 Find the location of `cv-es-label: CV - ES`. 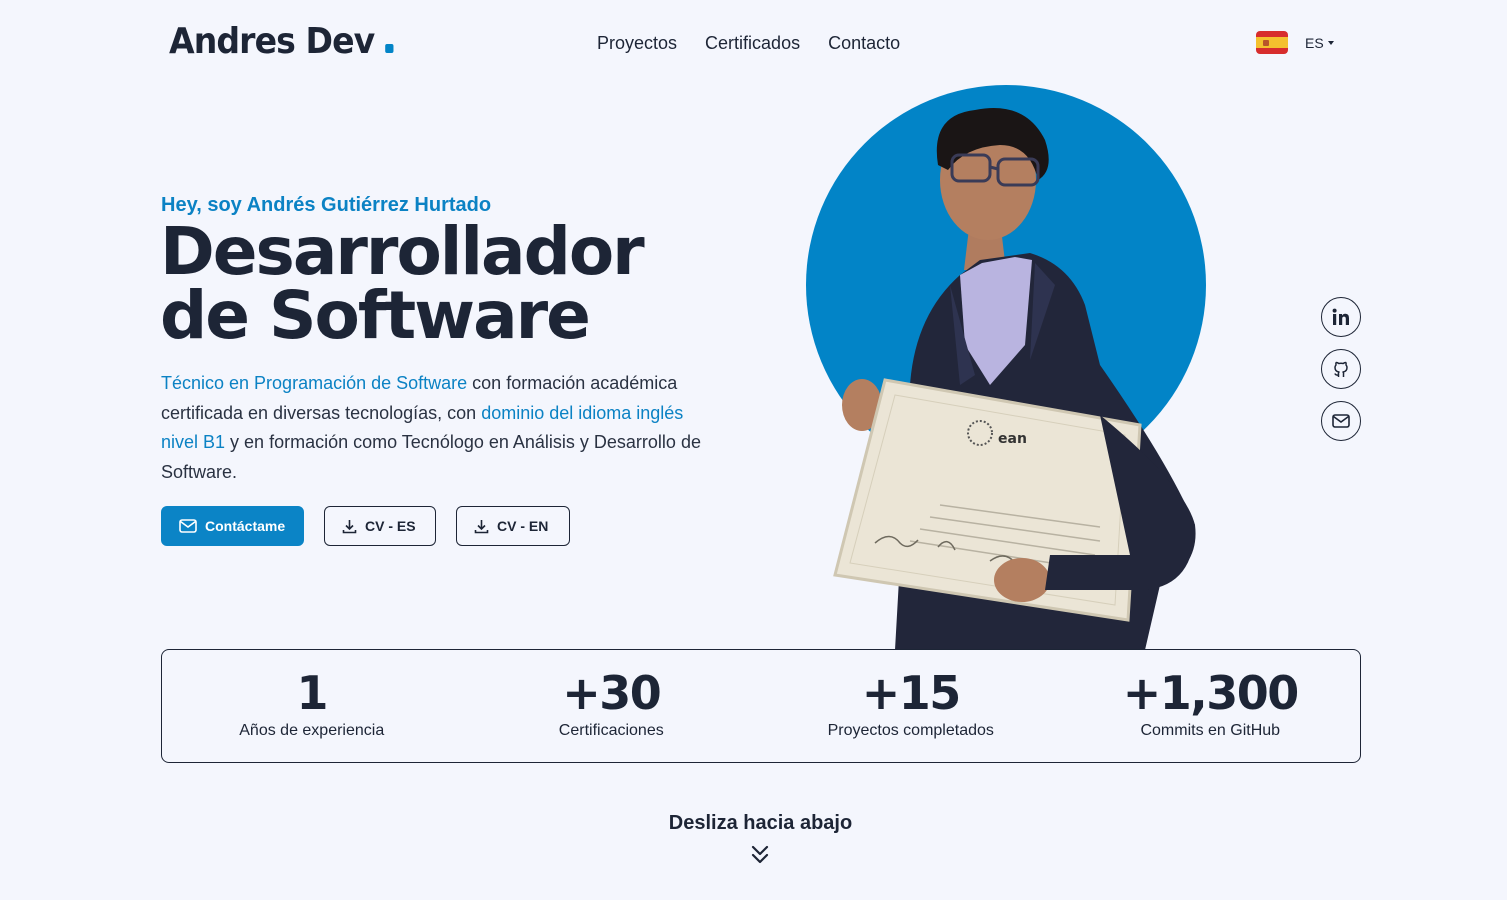

cv-es-label: CV - ES is located at coordinates (390, 526).